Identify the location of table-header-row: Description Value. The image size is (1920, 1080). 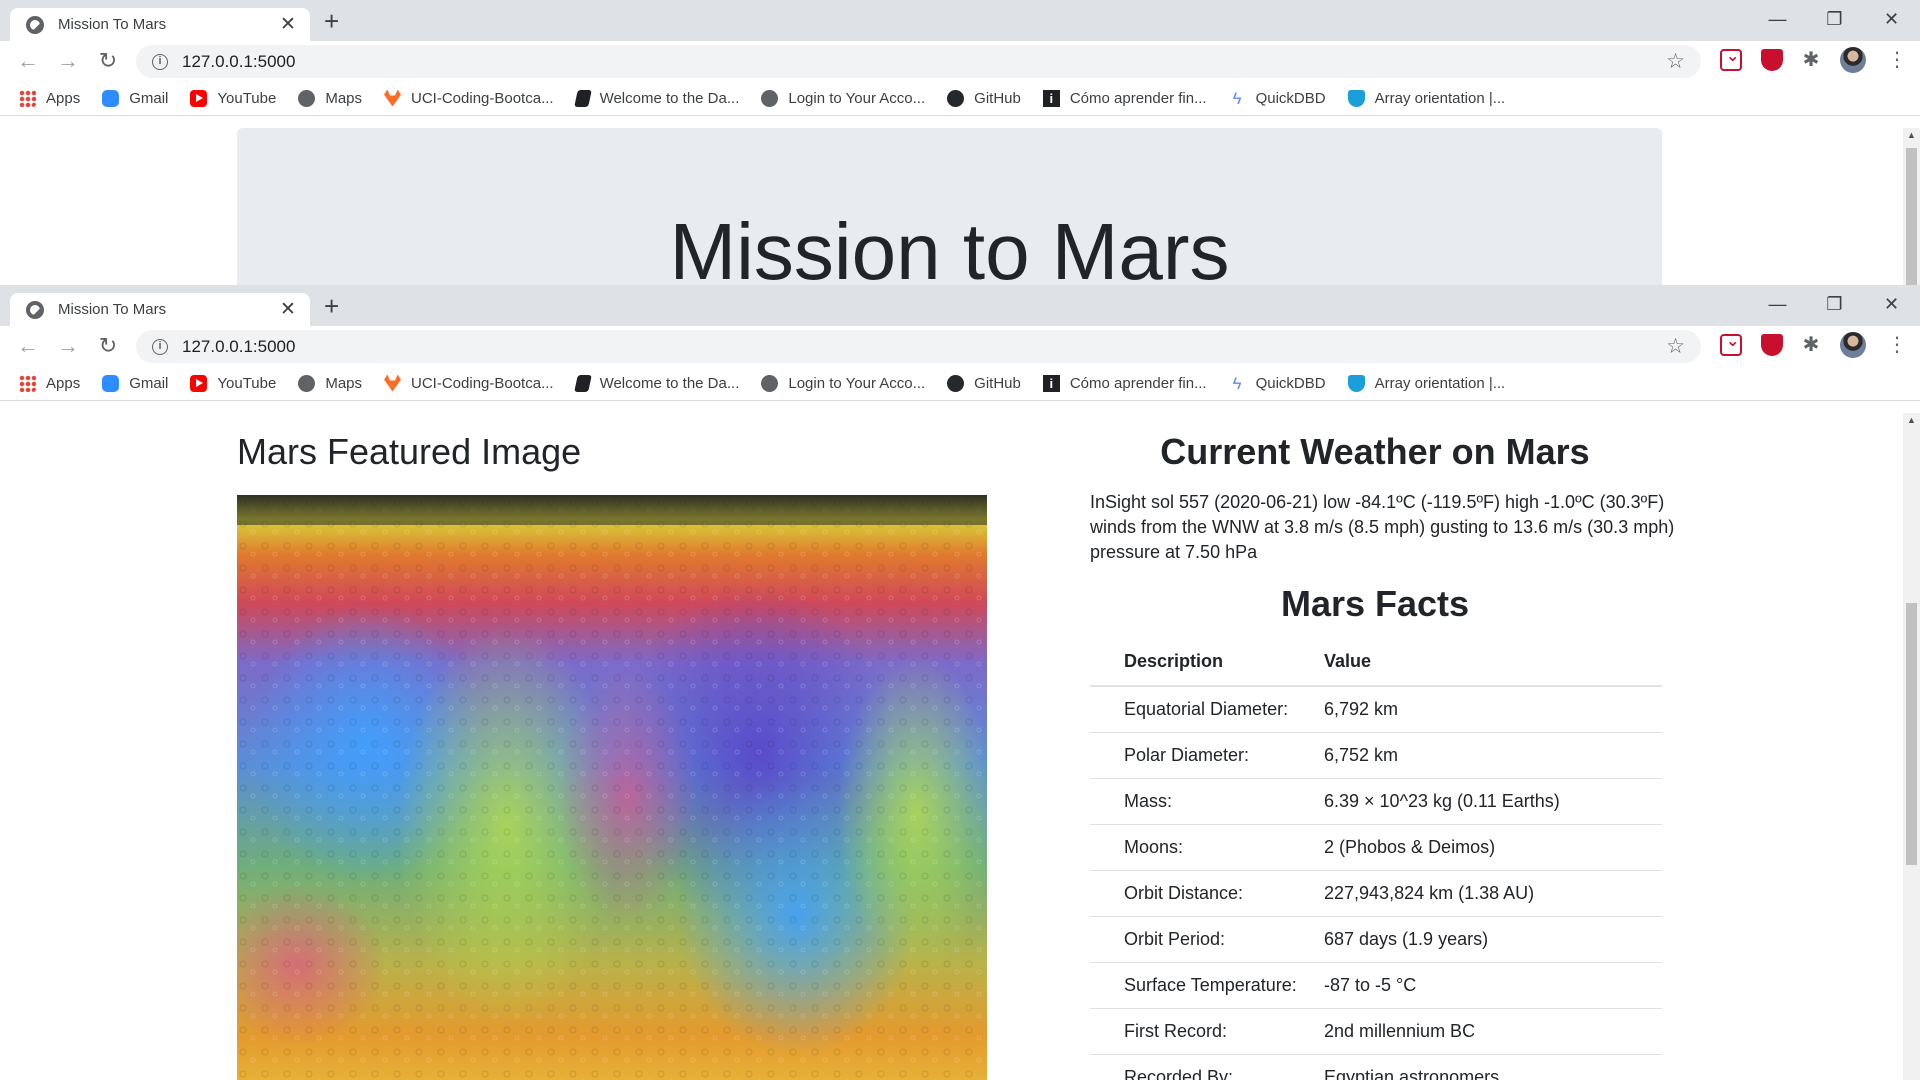
(1376, 662).